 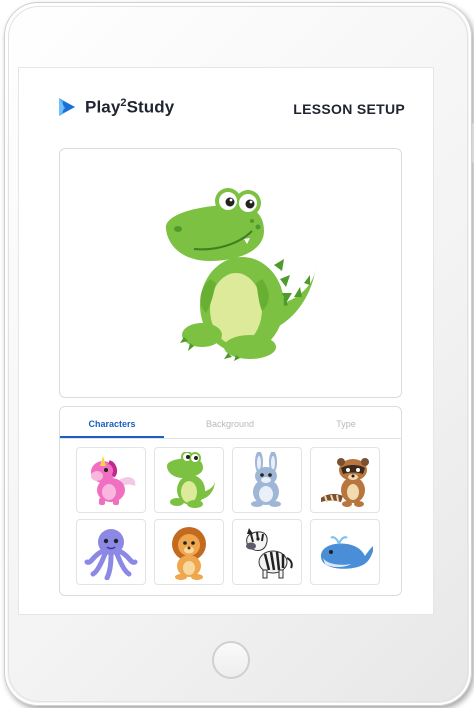 What do you see at coordinates (349, 109) in the screenshot?
I see `page-title: LESSON SETUP` at bounding box center [349, 109].